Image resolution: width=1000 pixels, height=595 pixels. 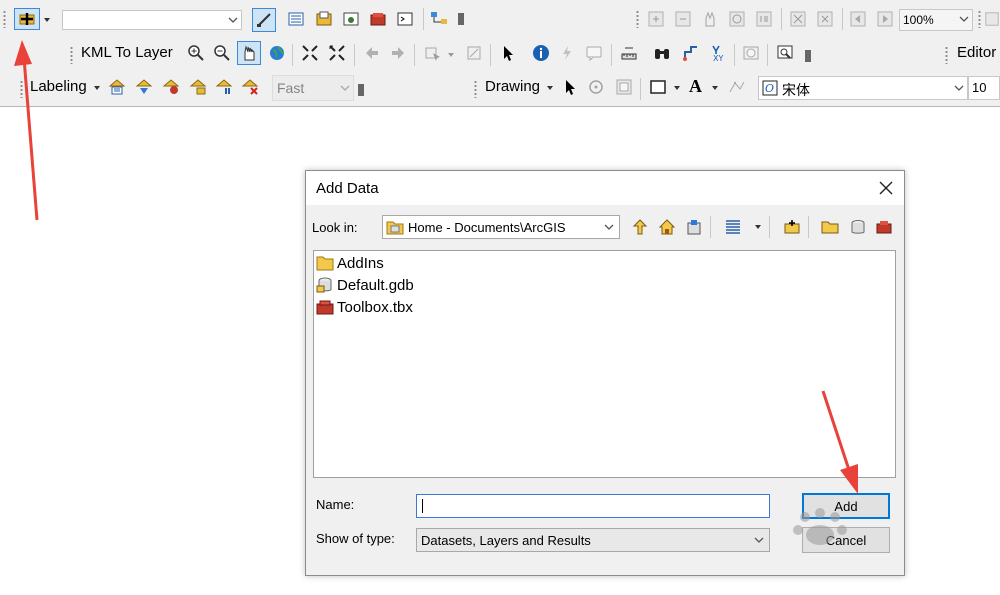 I want to click on label-weight-ranking-icon, so click(x=171, y=87).